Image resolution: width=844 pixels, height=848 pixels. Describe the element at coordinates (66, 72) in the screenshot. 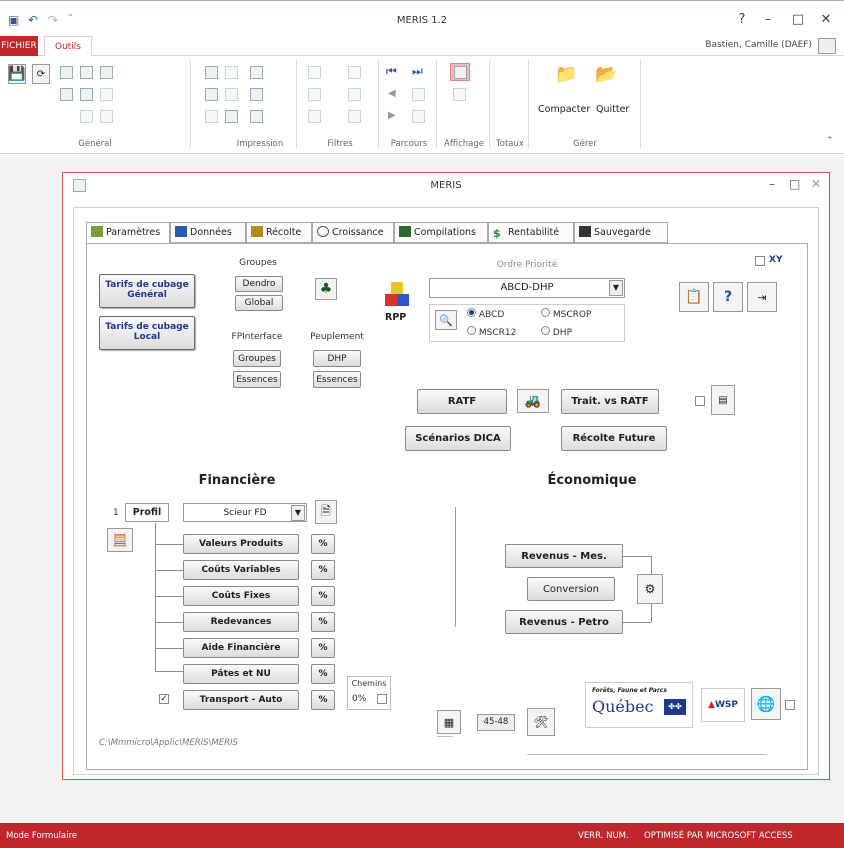

I see `cut-icon` at that location.